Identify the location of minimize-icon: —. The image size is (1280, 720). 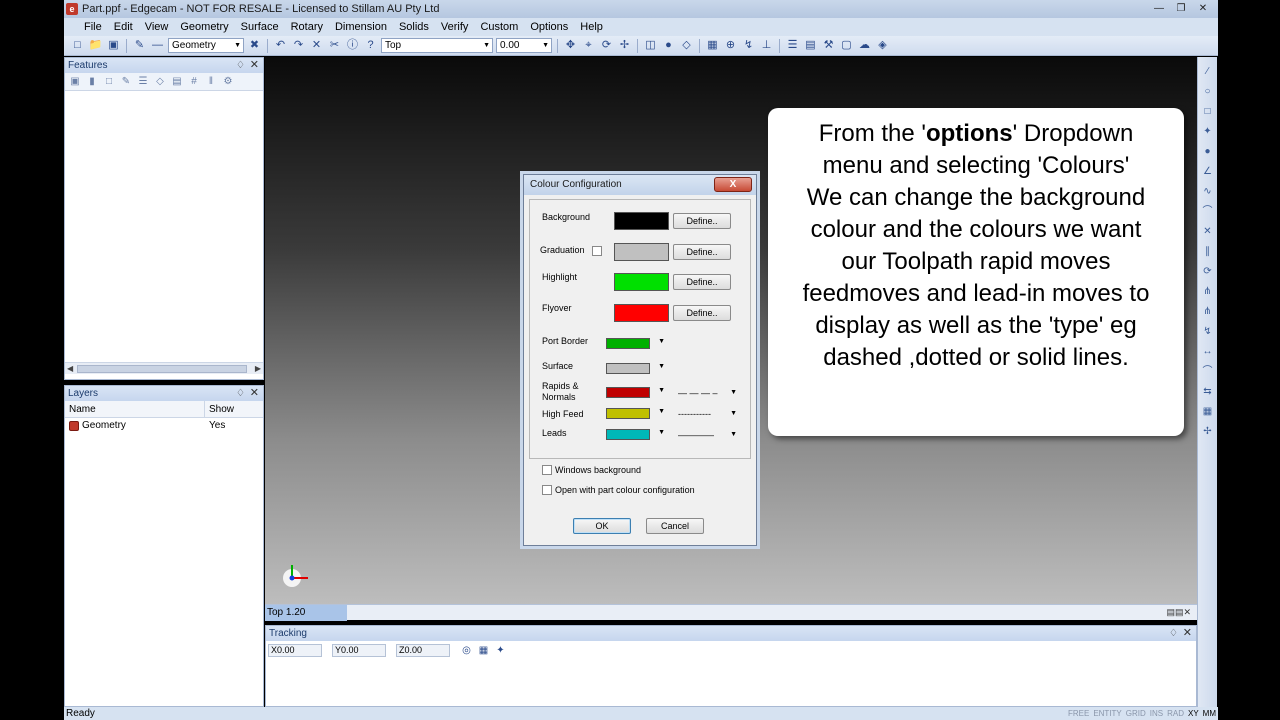
(1159, 8).